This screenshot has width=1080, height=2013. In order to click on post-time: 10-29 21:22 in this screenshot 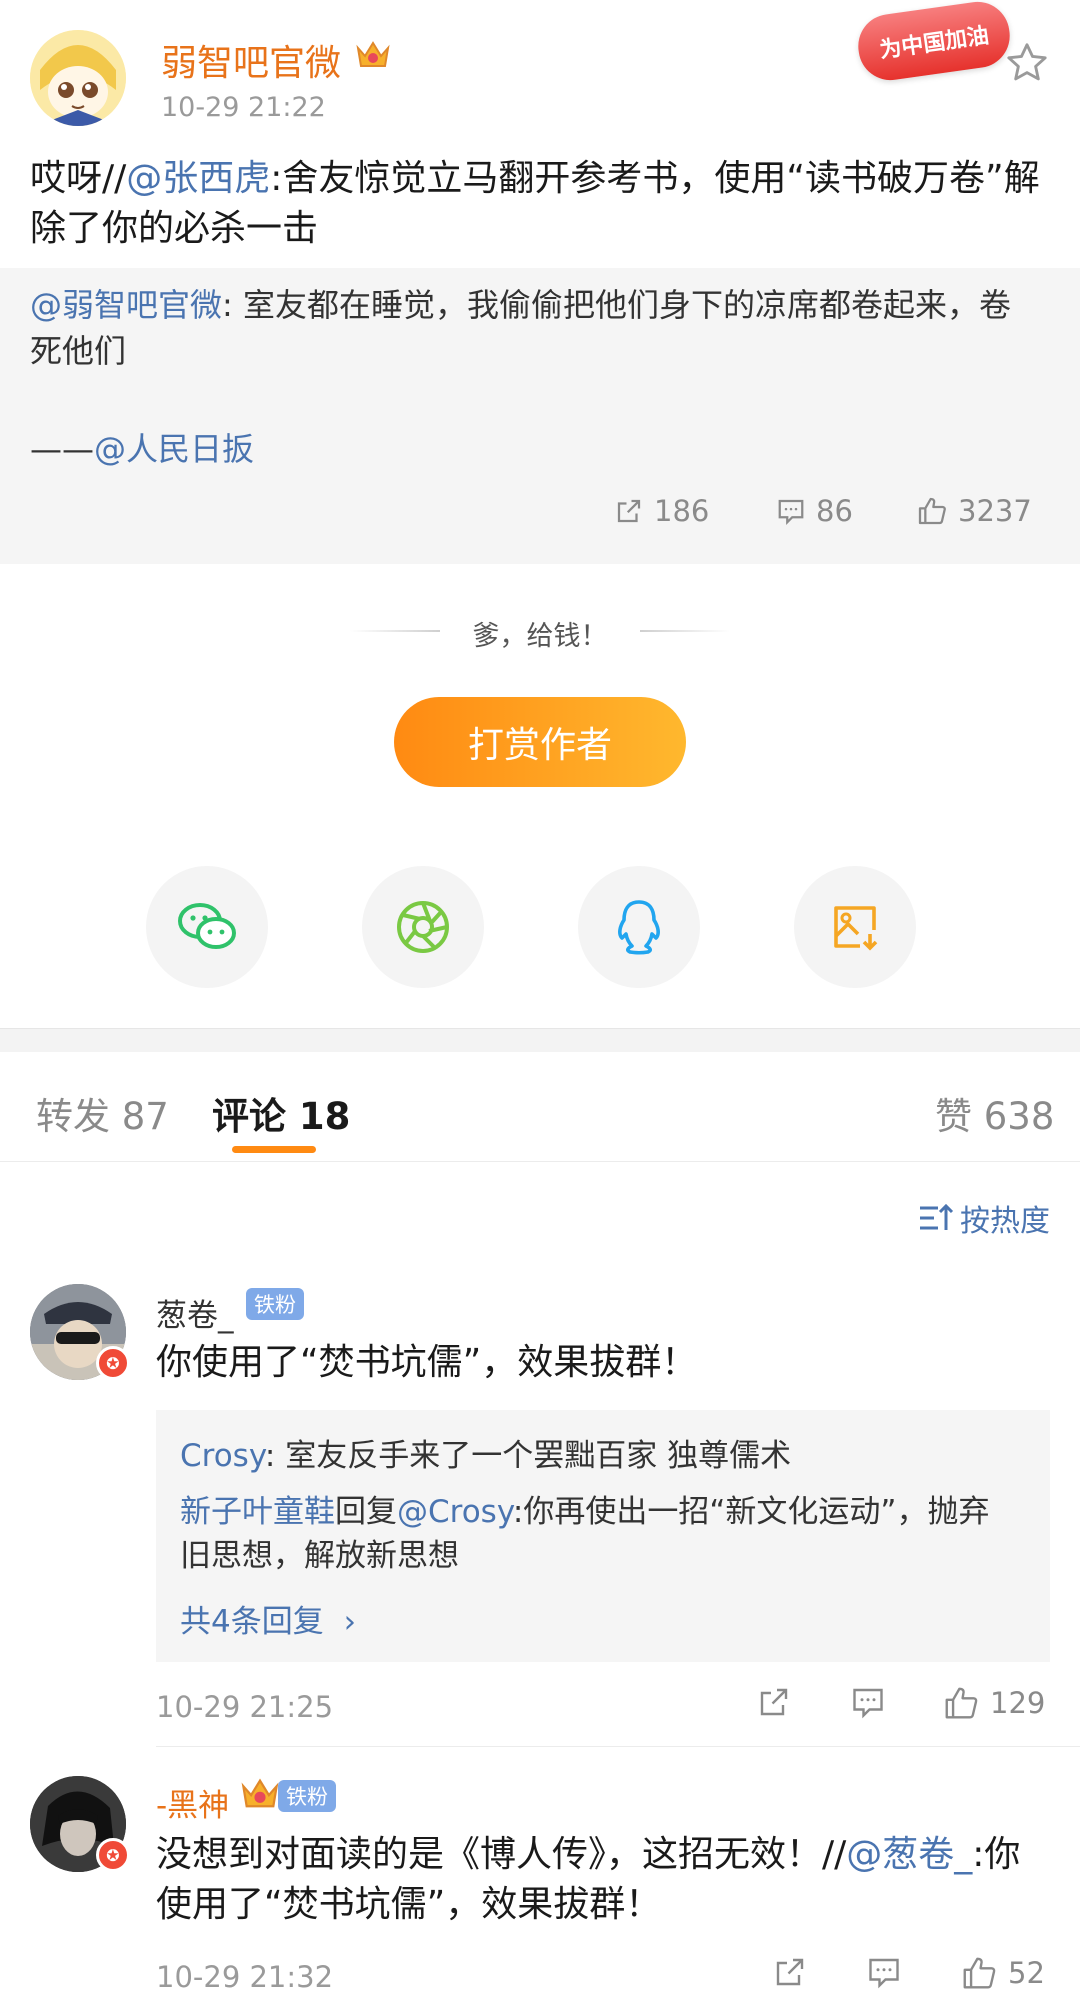, I will do `click(243, 107)`.